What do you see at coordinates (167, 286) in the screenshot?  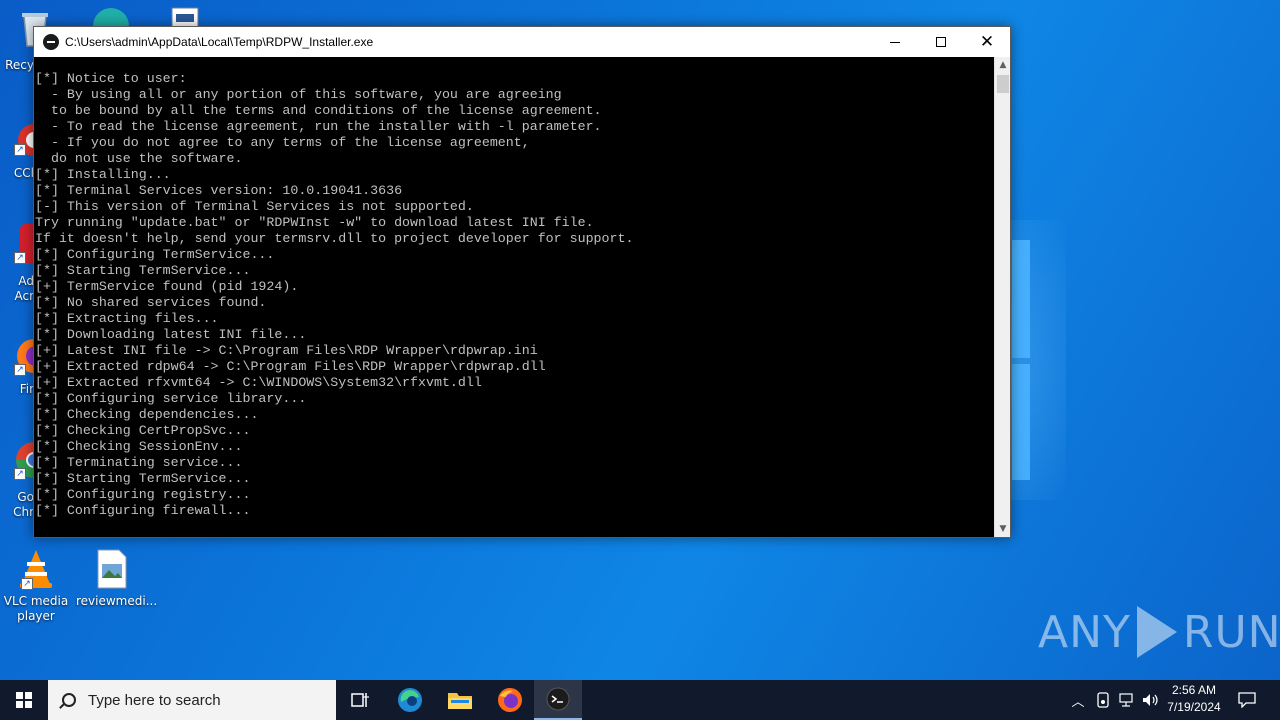 I see `console-line: [+] TermService found (pid 1924).` at bounding box center [167, 286].